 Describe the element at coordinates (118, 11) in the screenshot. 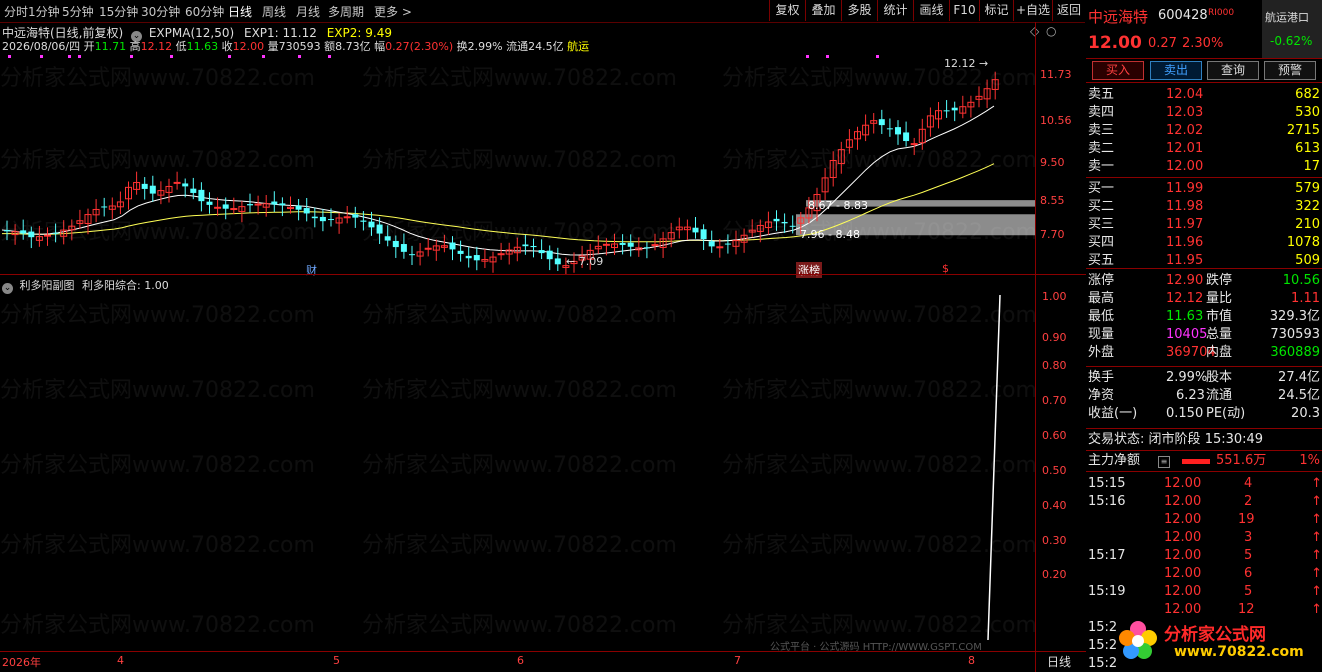

I see `period-tab-15min: 15分钟` at that location.